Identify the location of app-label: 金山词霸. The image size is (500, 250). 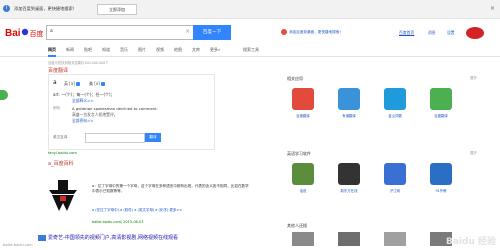
(395, 115).